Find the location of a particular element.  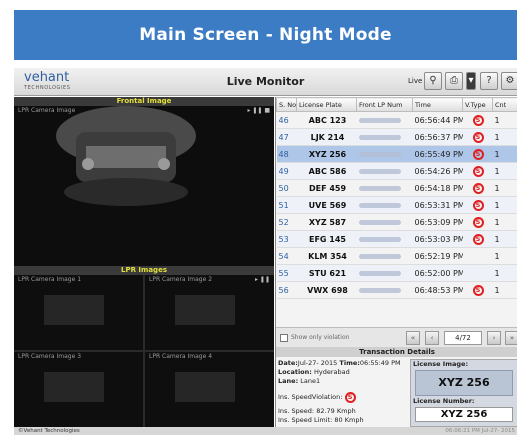

menu-icon: ▾ is located at coordinates (471, 81).